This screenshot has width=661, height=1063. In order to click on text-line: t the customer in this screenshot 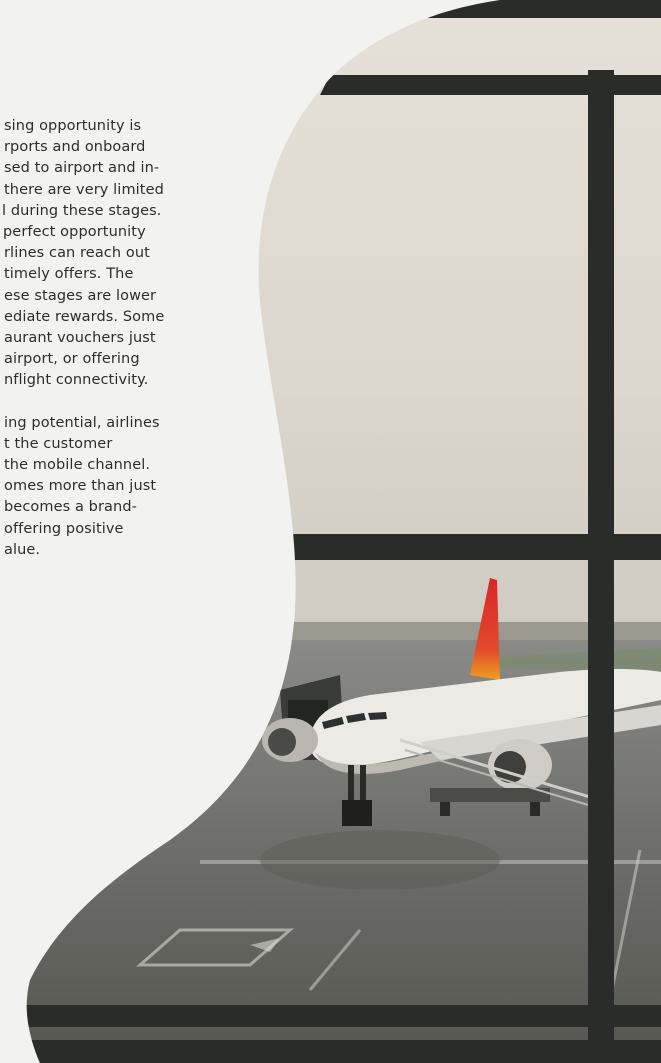, I will do `click(58, 443)`.